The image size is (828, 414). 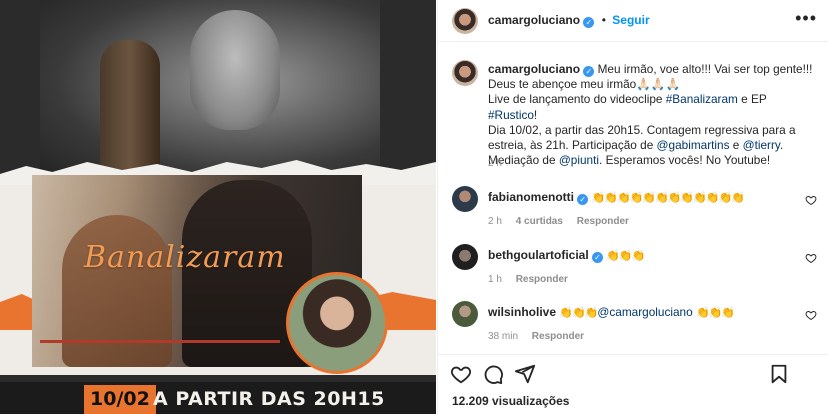 I want to click on comment-text: 👏👏👏👏👏👏👏👏👏👏👏👏, so click(x=668, y=198).